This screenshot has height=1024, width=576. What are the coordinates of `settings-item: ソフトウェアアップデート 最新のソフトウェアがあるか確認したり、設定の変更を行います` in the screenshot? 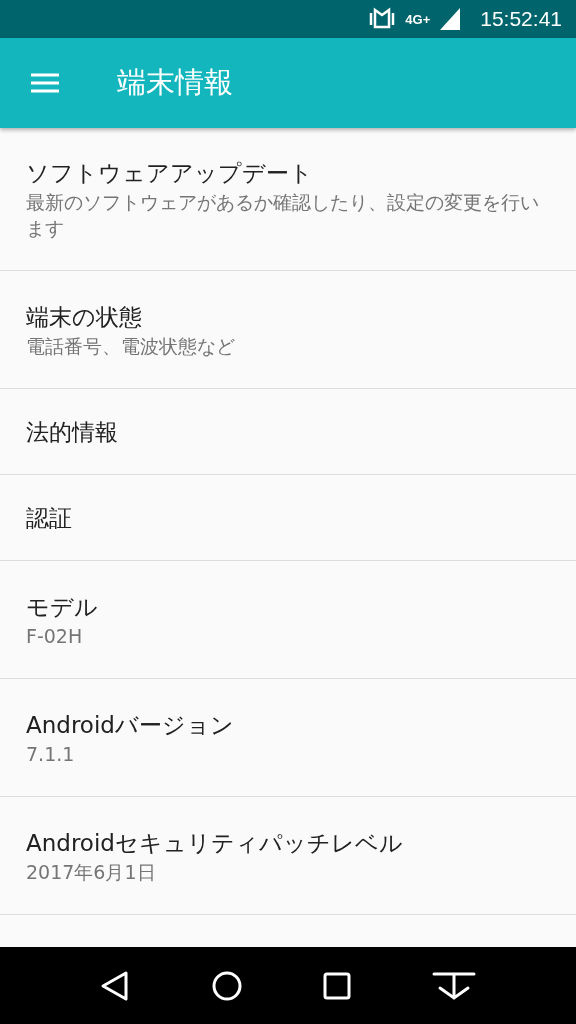 It's located at (288, 199).